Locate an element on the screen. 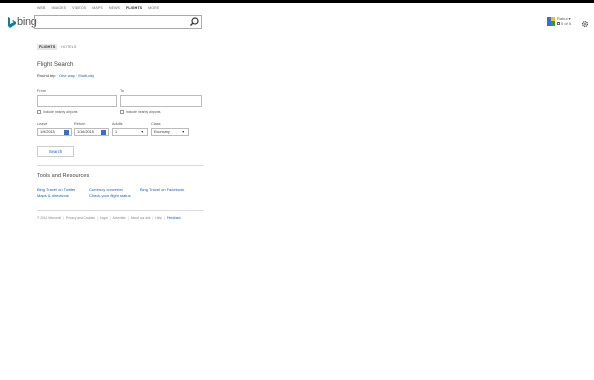 Image resolution: width=594 pixels, height=380 pixels. maps-link: Maps & directions is located at coordinates (53, 195).